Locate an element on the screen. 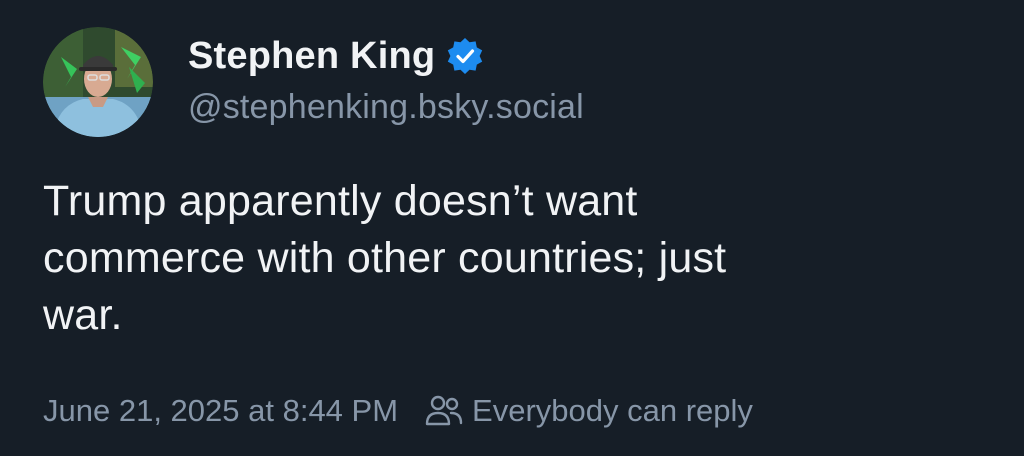  verified-badge-icon is located at coordinates (465, 56).